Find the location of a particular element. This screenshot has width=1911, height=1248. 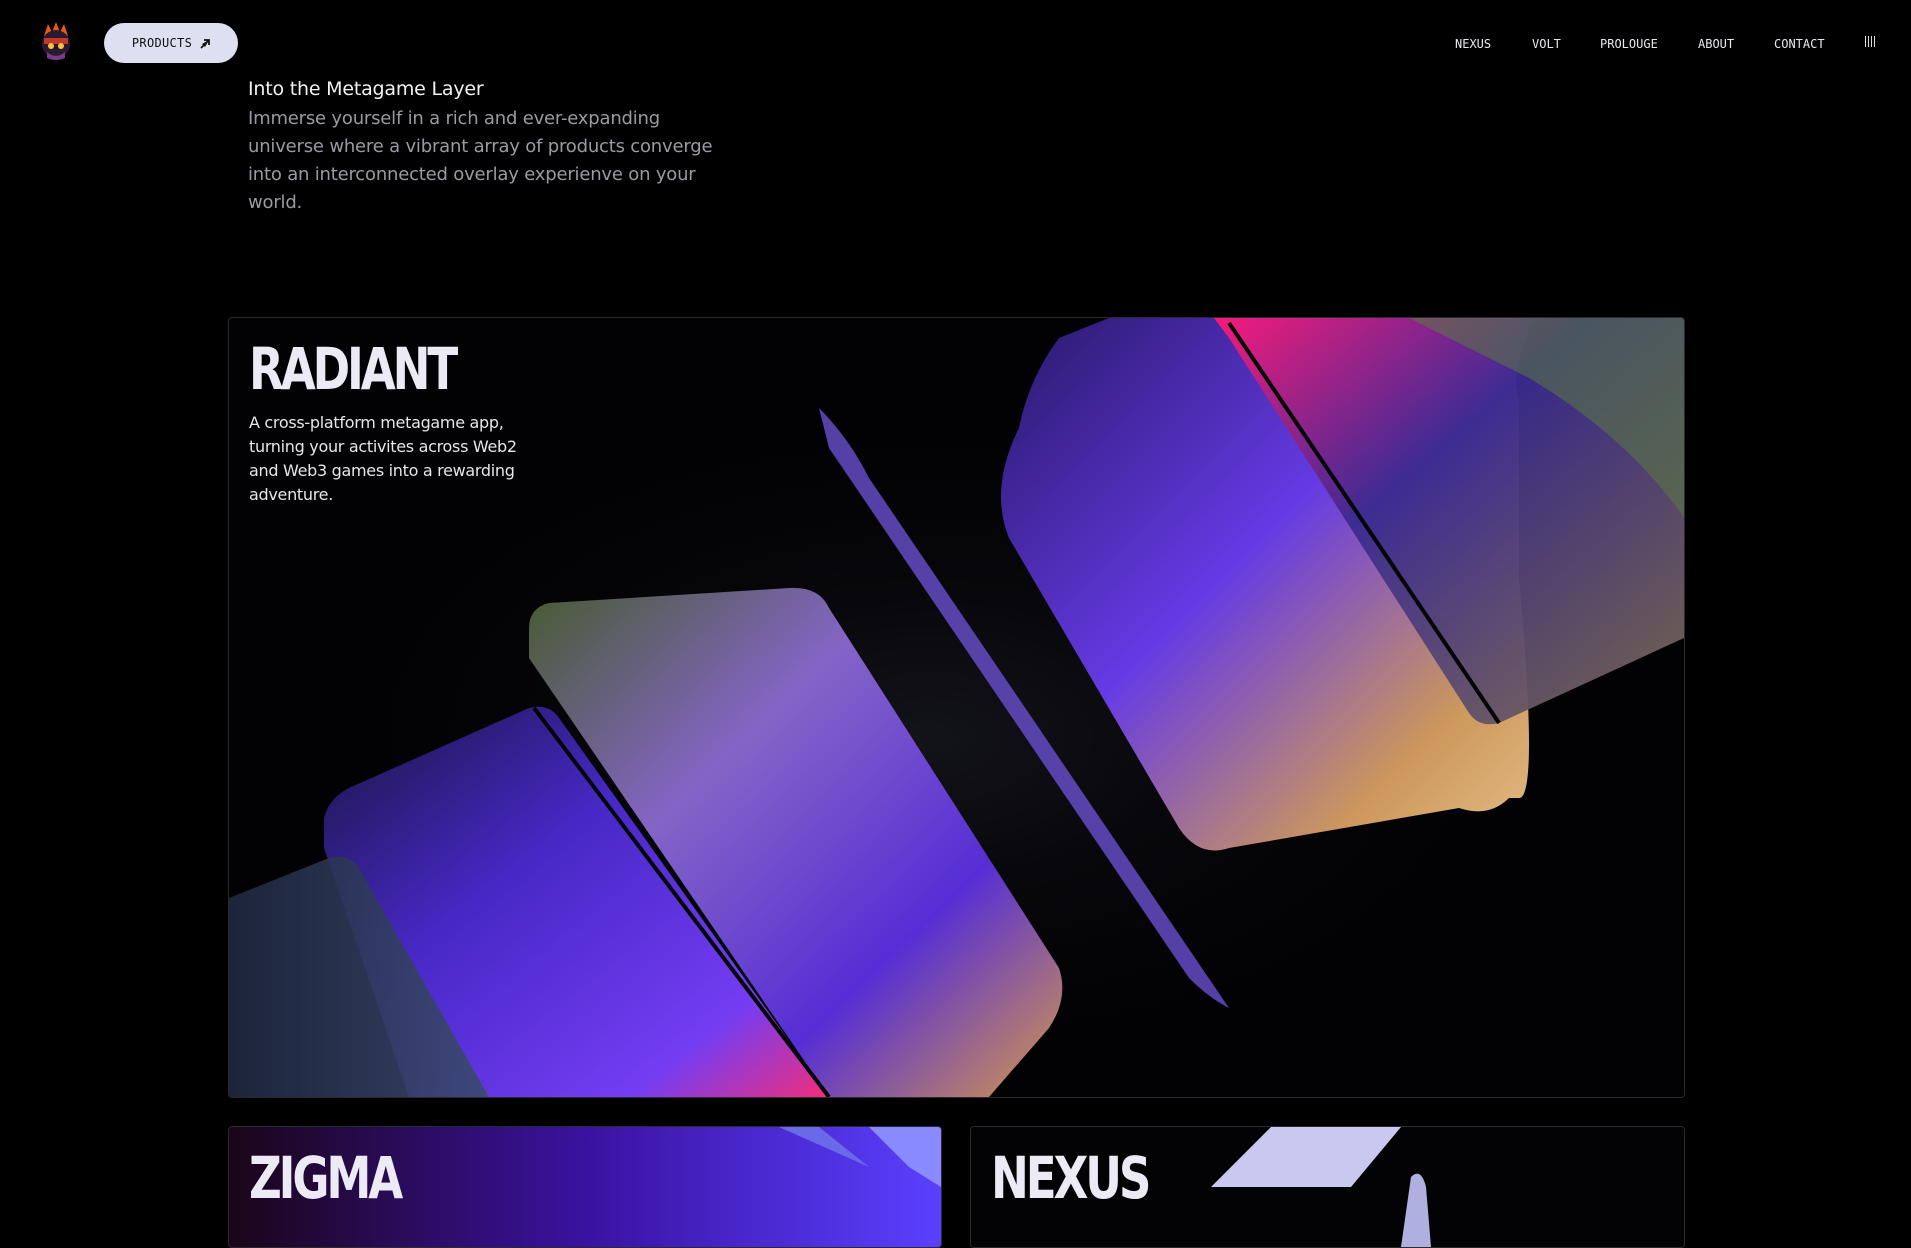

nav-item-prolouge: PROLOUGE is located at coordinates (1629, 44).